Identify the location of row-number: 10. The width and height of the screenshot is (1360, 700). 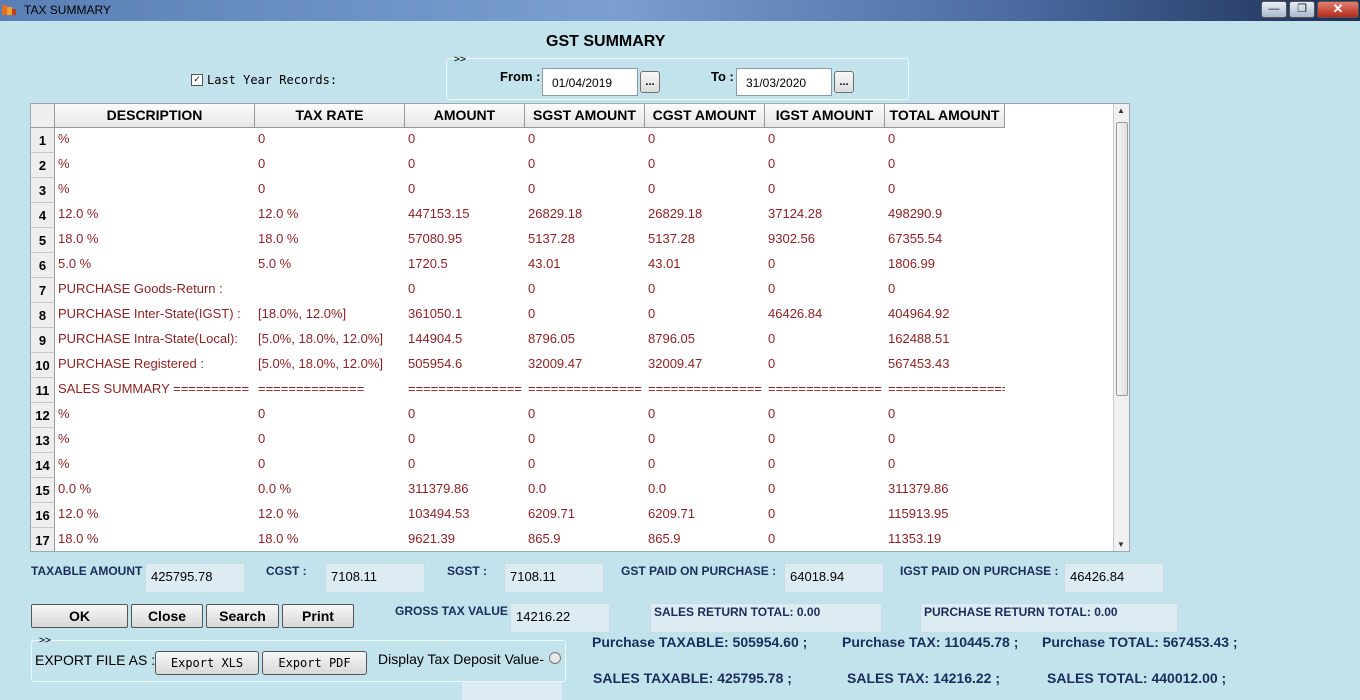
(43, 365).